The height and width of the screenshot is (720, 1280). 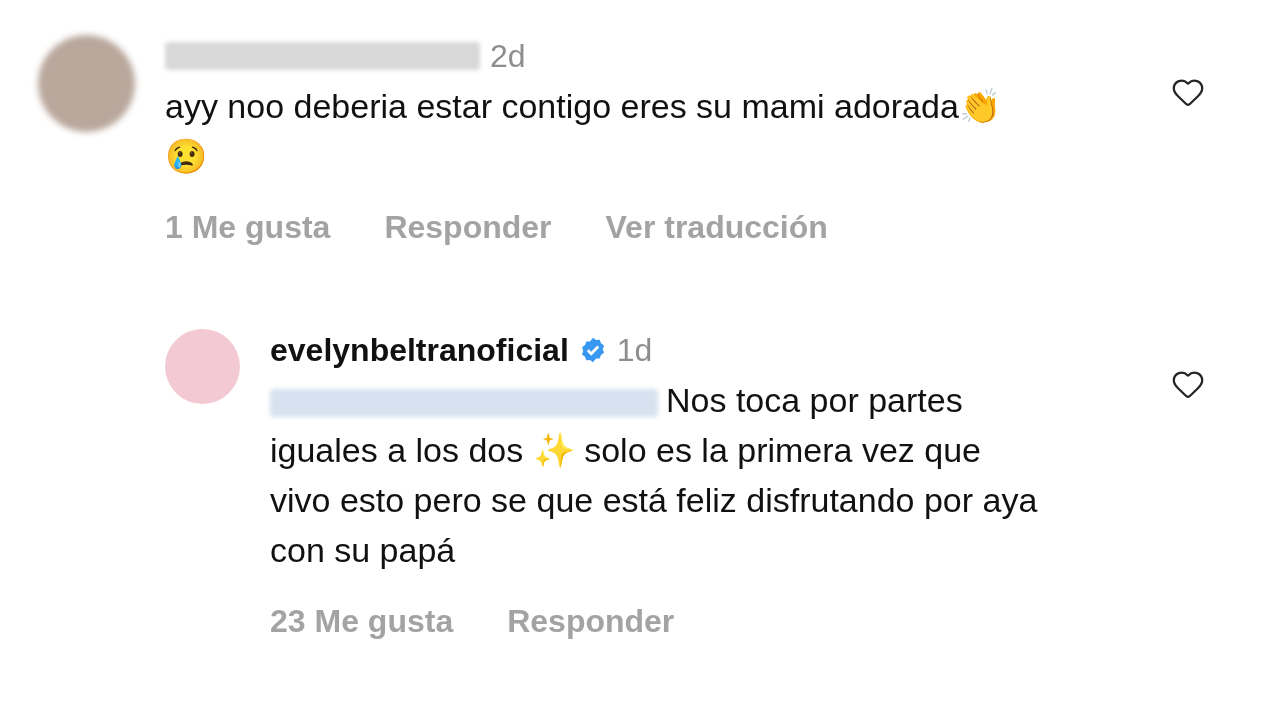 What do you see at coordinates (716, 227) in the screenshot?
I see `comment-action: Ver traducción` at bounding box center [716, 227].